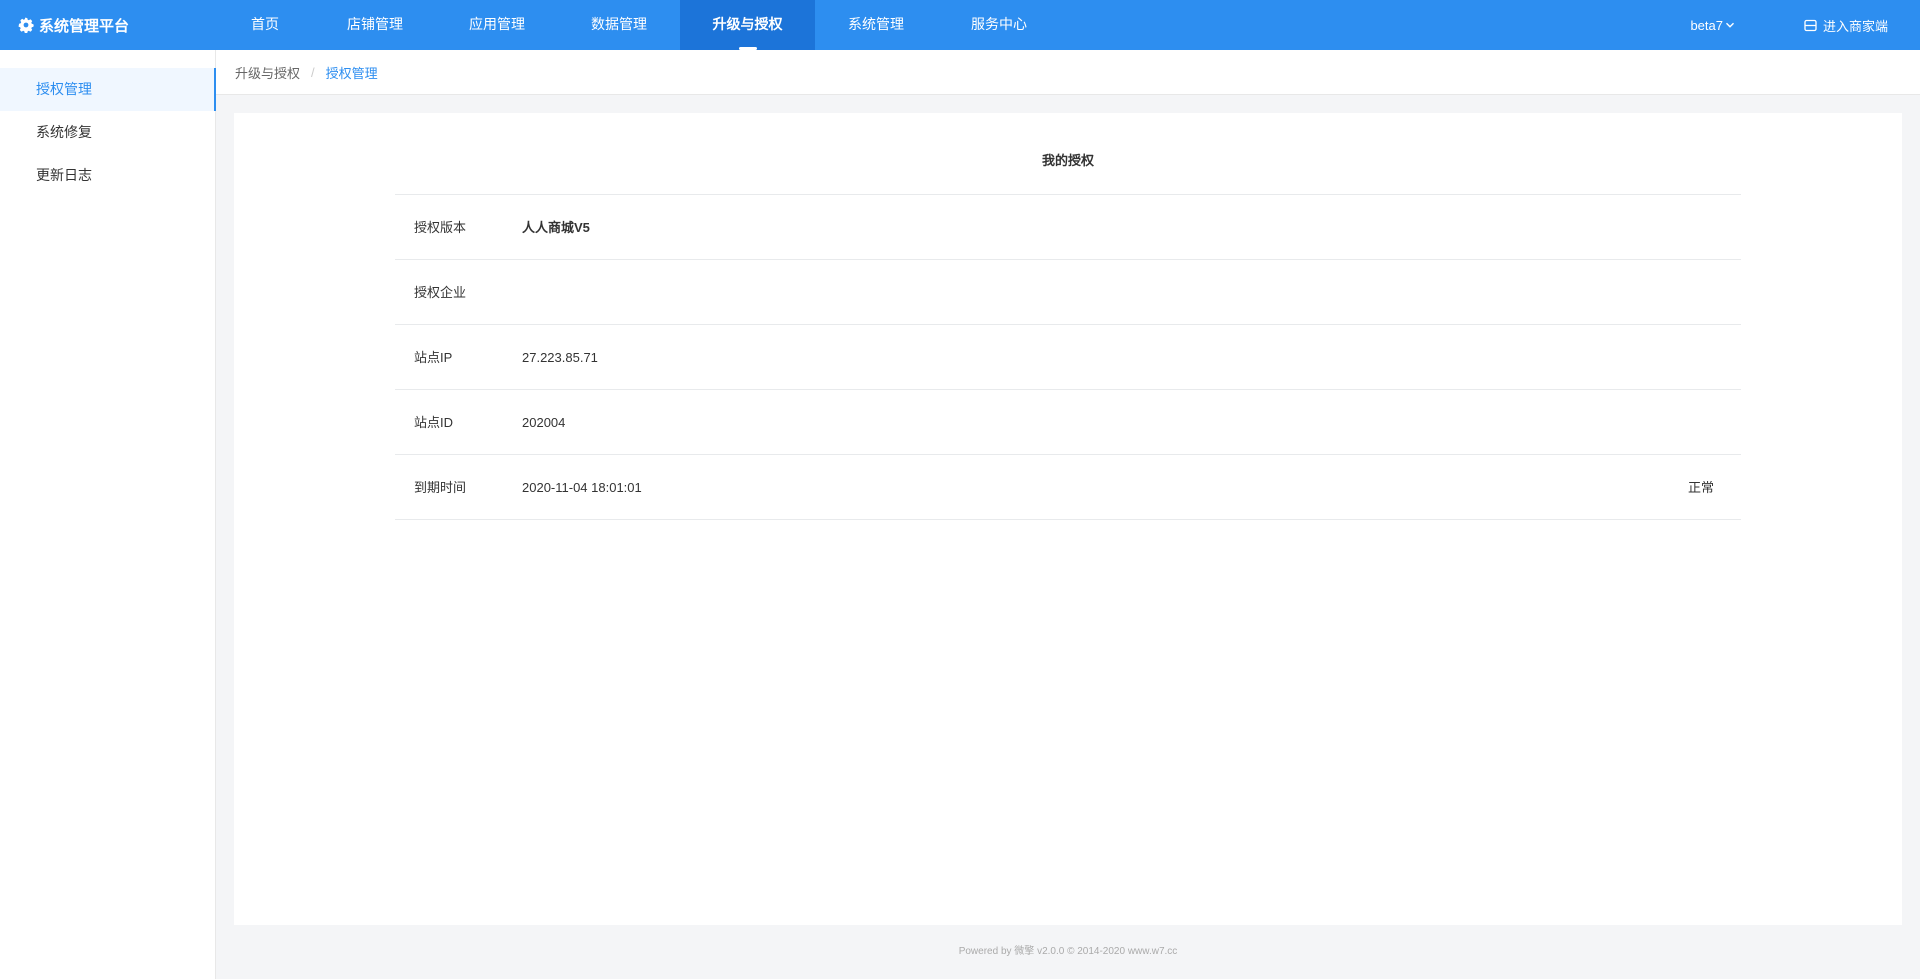  What do you see at coordinates (108, 514) in the screenshot?
I see `sidebar: 授权管理 系统修复 更新日志` at bounding box center [108, 514].